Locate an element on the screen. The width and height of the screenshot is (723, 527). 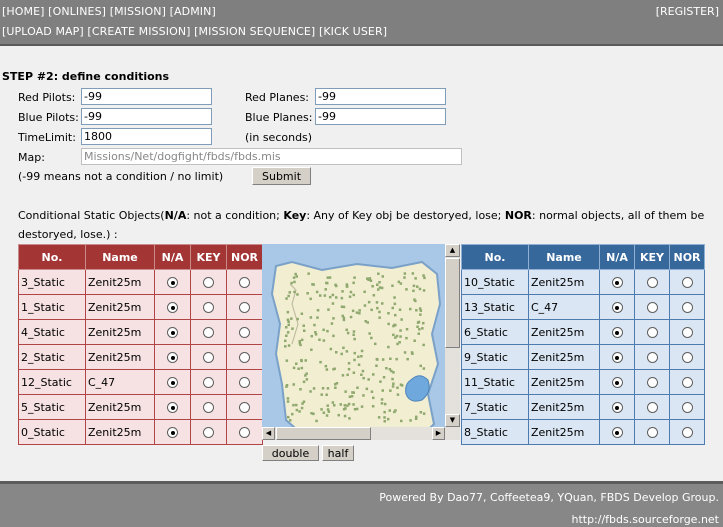
nav-upload-map-link: [UPLOAD MAP] is located at coordinates (43, 31).